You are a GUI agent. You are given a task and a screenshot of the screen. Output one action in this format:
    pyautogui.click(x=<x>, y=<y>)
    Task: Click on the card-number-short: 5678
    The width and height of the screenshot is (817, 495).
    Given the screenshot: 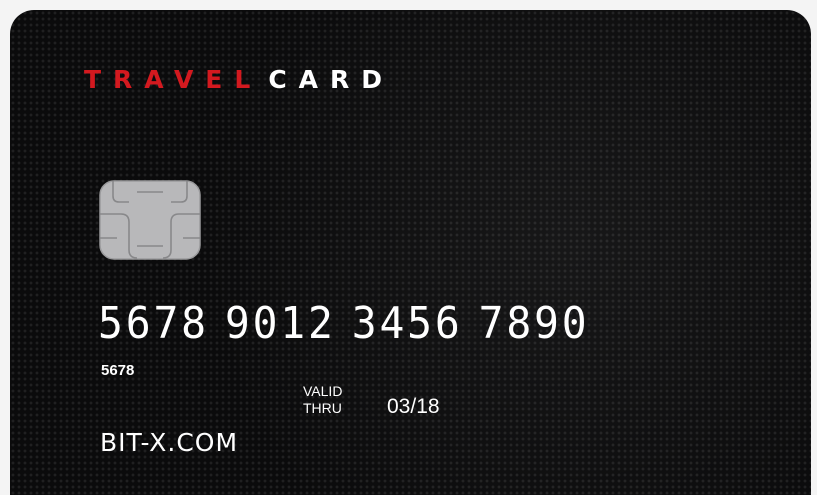 What is the action you would take?
    pyautogui.click(x=118, y=370)
    